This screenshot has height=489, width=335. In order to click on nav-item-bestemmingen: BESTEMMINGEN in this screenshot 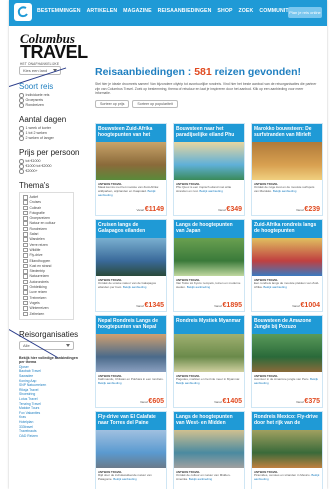, I will do `click(59, 11)`.